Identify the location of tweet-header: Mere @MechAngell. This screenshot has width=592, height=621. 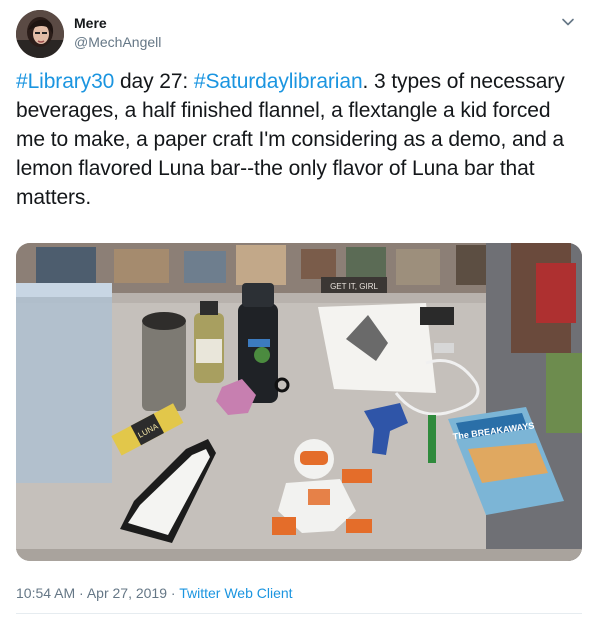
(296, 33).